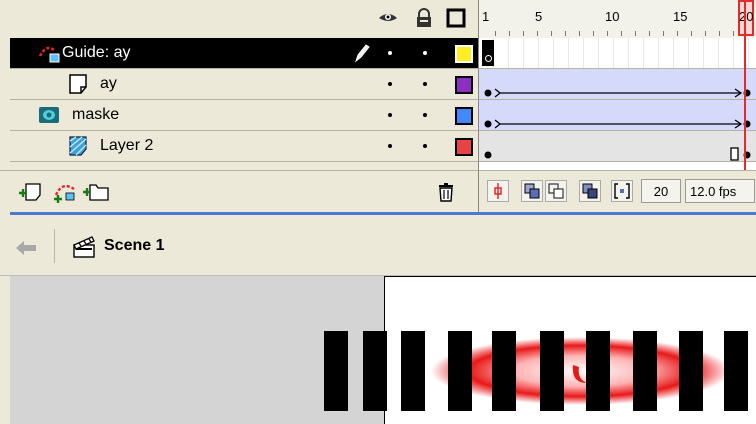 The width and height of the screenshot is (756, 424). I want to click on frame-row-ay, so click(617, 84).